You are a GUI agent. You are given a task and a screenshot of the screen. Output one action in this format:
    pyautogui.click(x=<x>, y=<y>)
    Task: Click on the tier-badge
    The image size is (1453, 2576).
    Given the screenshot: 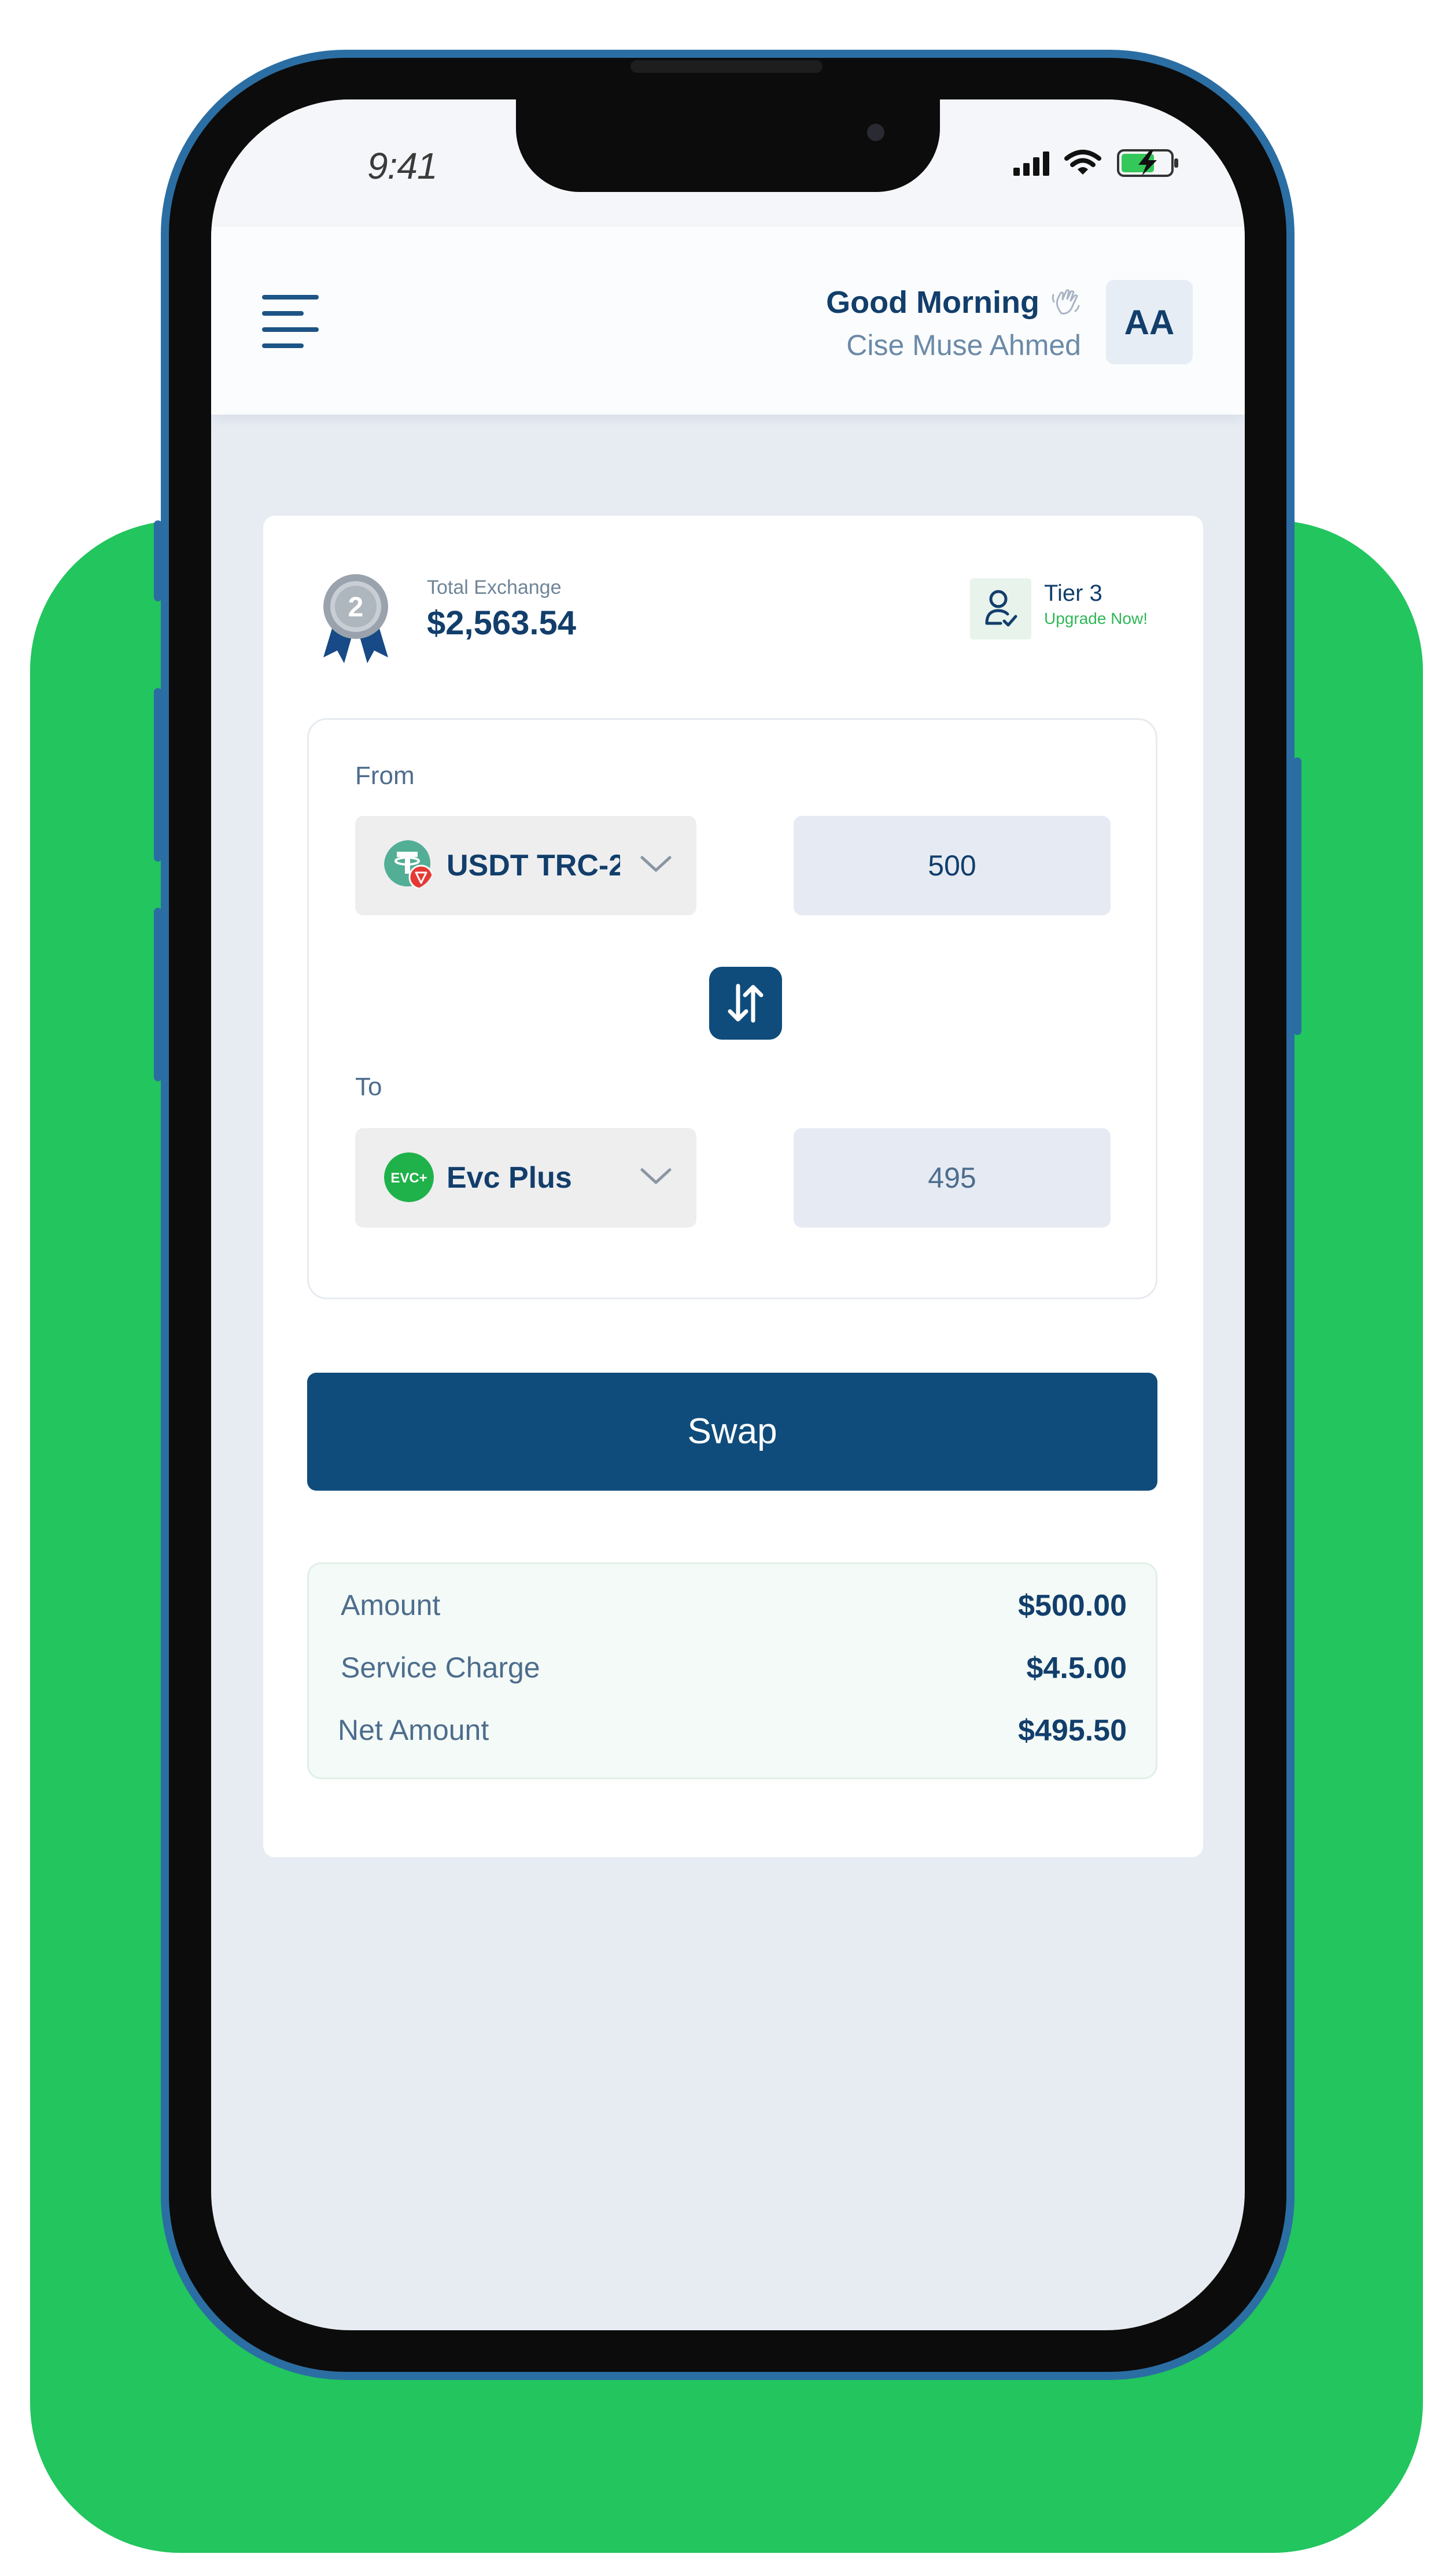 What is the action you would take?
    pyautogui.click(x=1000, y=609)
    